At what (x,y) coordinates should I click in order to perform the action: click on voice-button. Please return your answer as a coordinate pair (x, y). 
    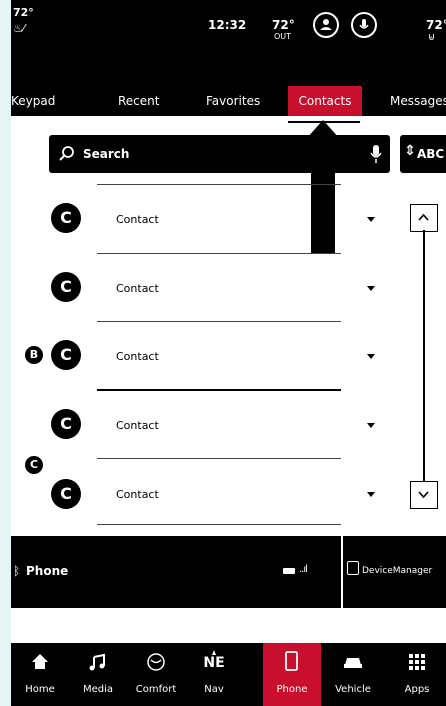
    Looking at the image, I should click on (364, 25).